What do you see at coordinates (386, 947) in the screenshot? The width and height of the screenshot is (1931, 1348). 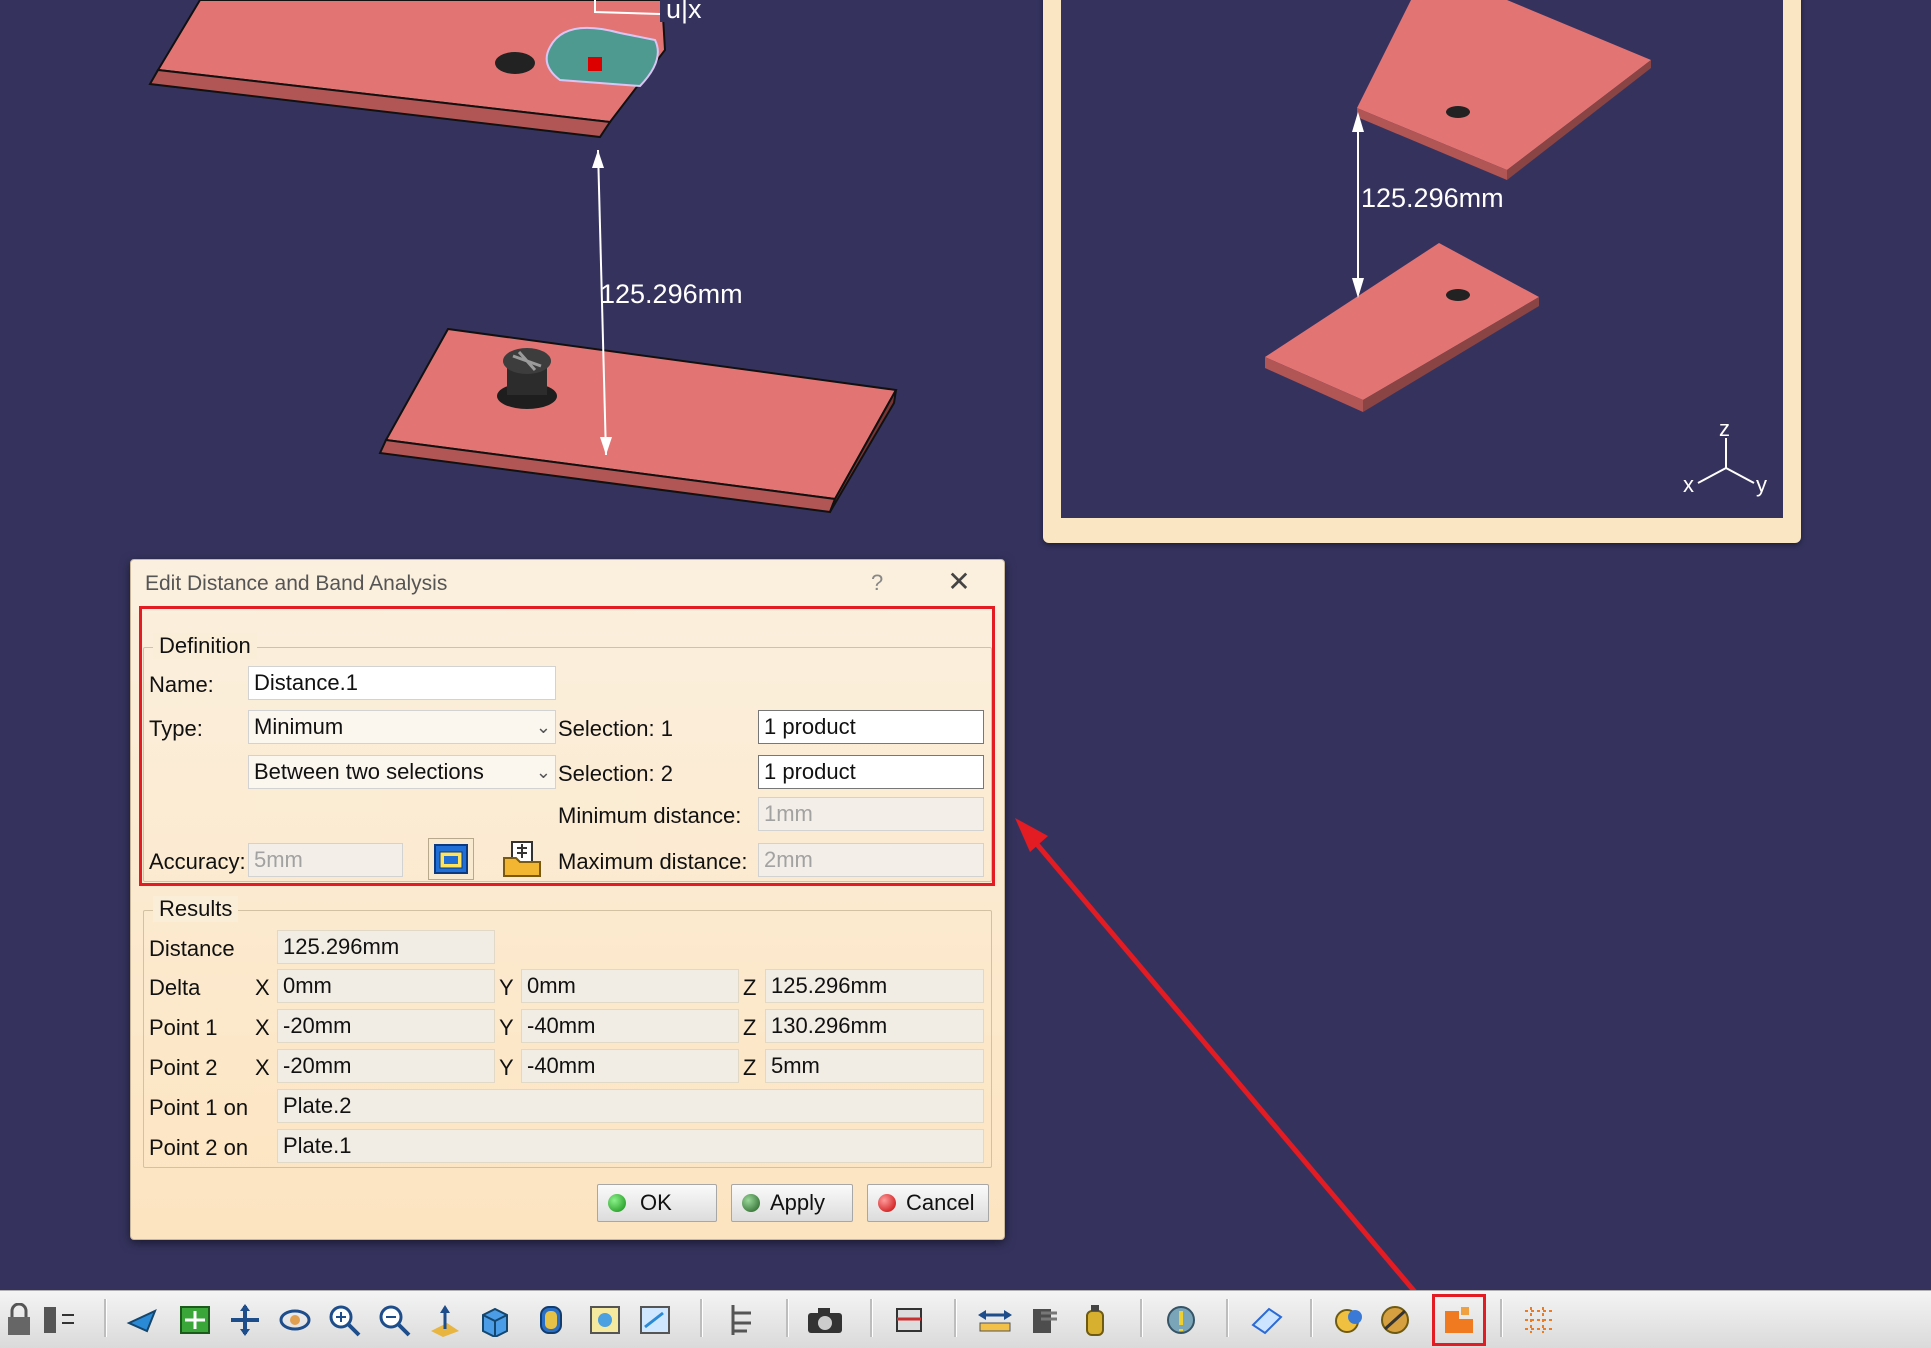 I see `distance-result-value: 125.296mm` at bounding box center [386, 947].